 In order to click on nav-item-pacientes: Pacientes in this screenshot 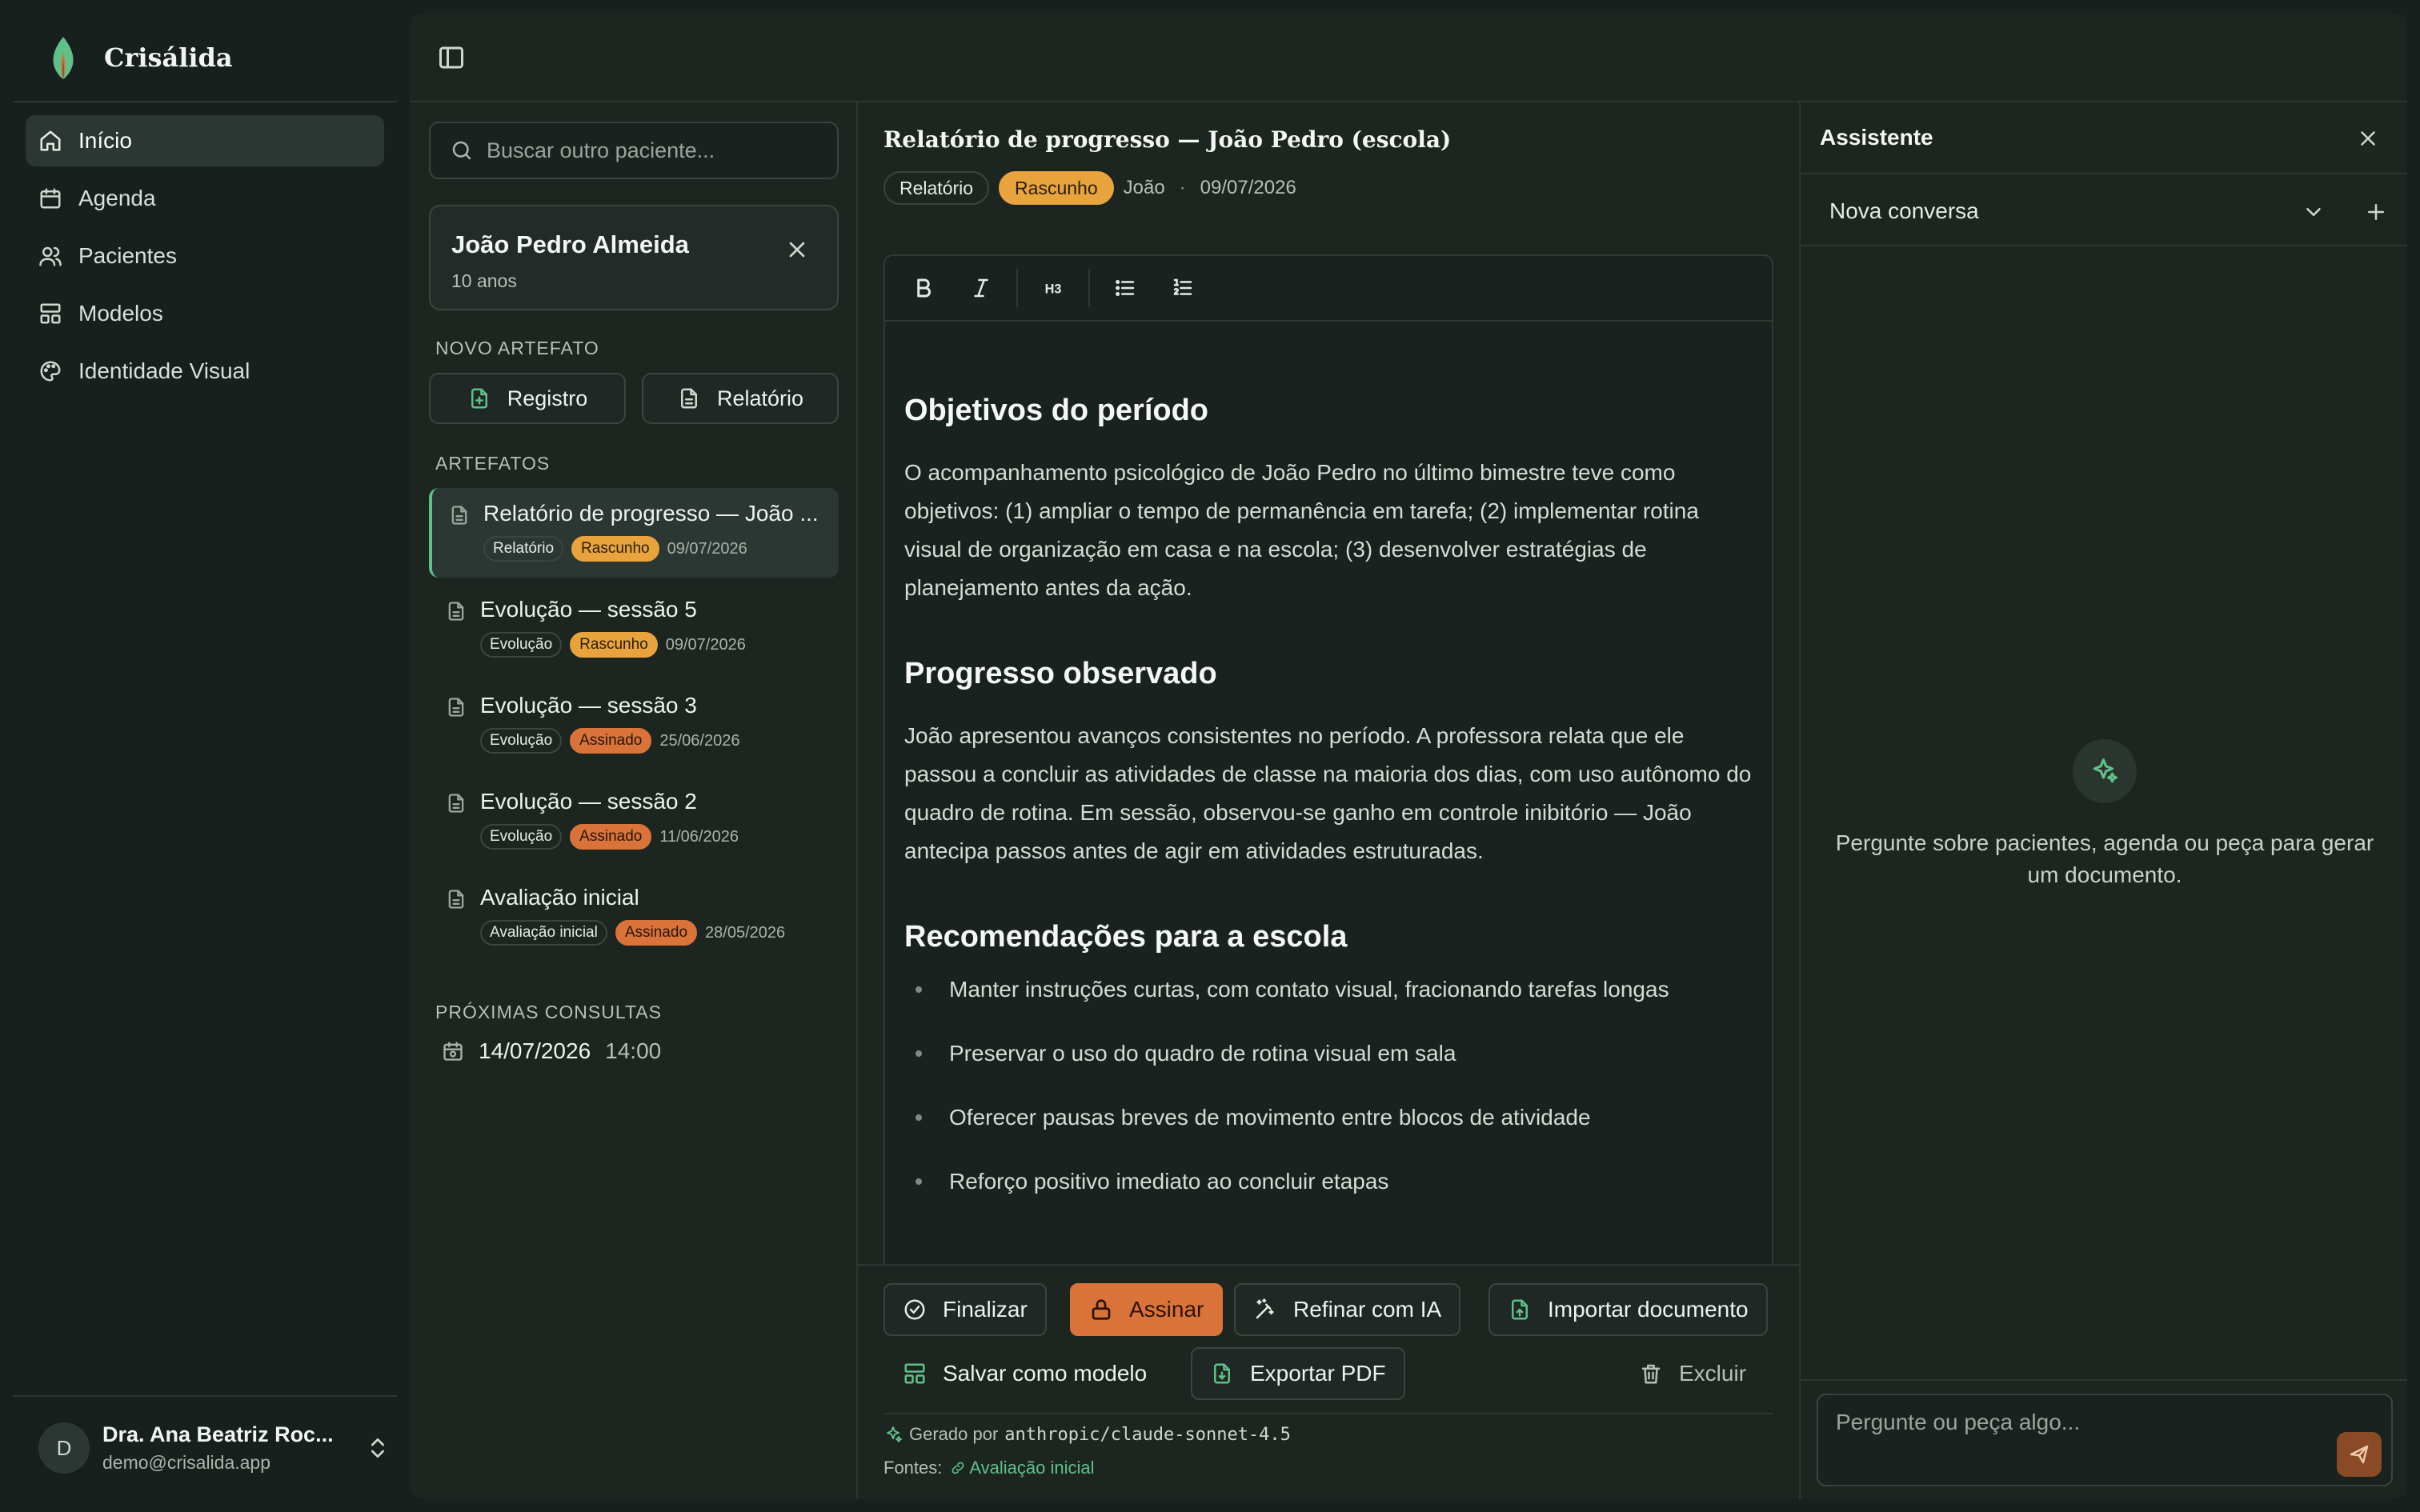, I will do `click(205, 256)`.